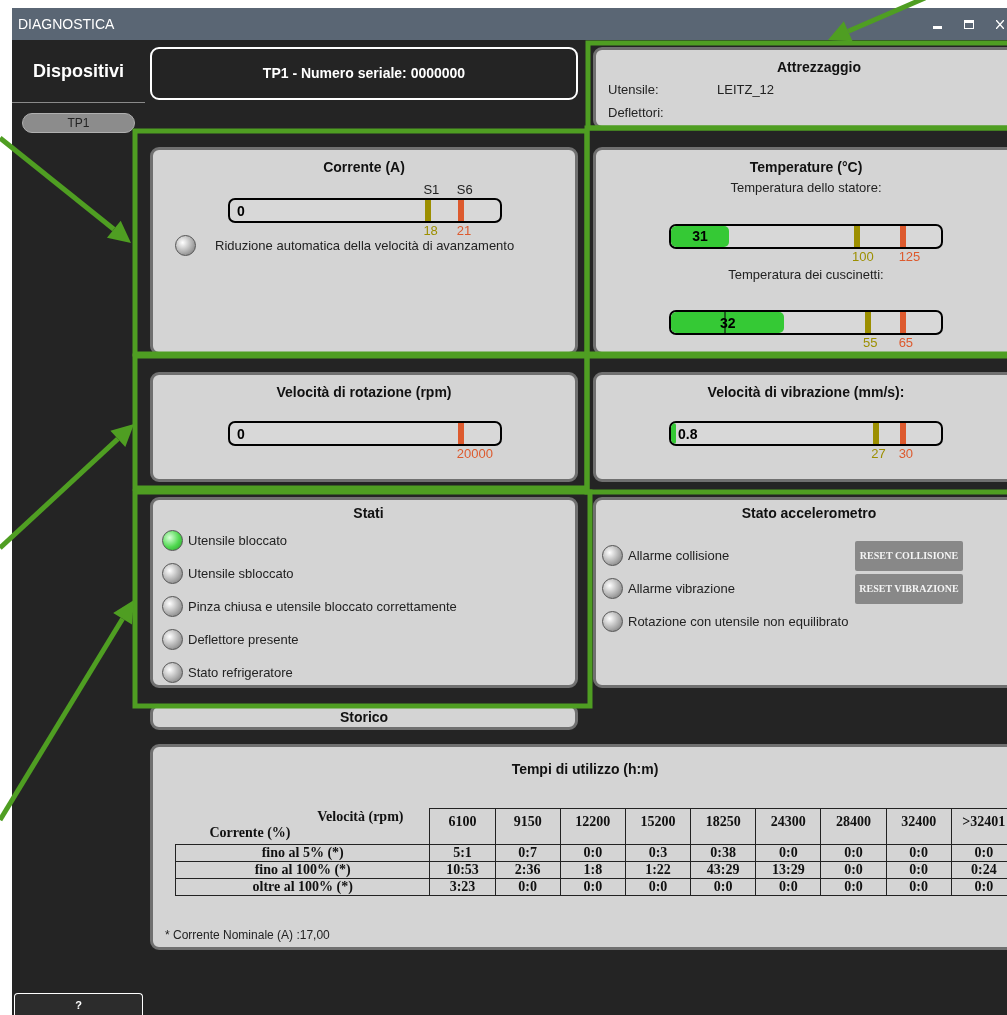  Describe the element at coordinates (593, 826) in the screenshot. I see `column-header: 12200` at that location.